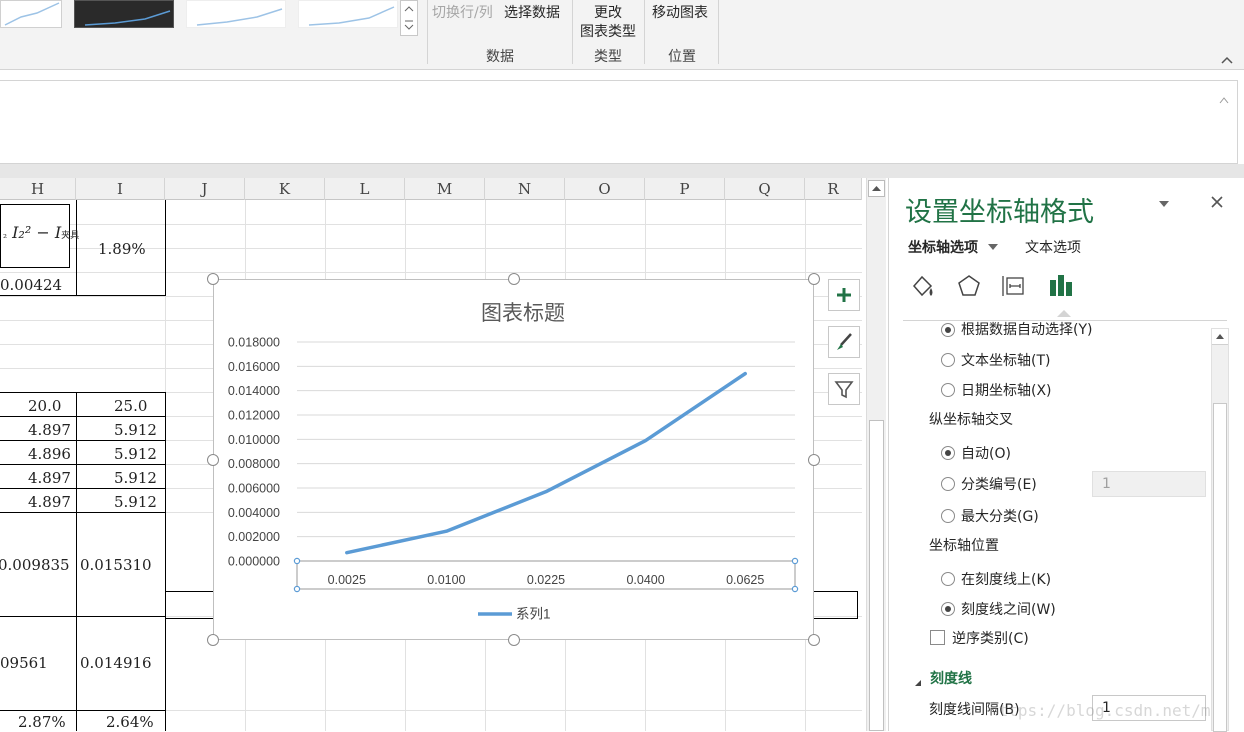 The image size is (1244, 732). I want to click on chart-style-thumb-dark, so click(124, 14).